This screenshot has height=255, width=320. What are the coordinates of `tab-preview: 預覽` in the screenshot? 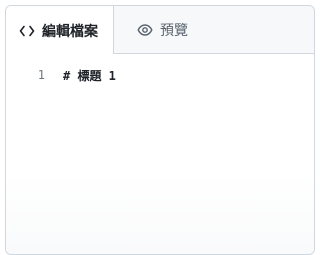 It's located at (151, 30).